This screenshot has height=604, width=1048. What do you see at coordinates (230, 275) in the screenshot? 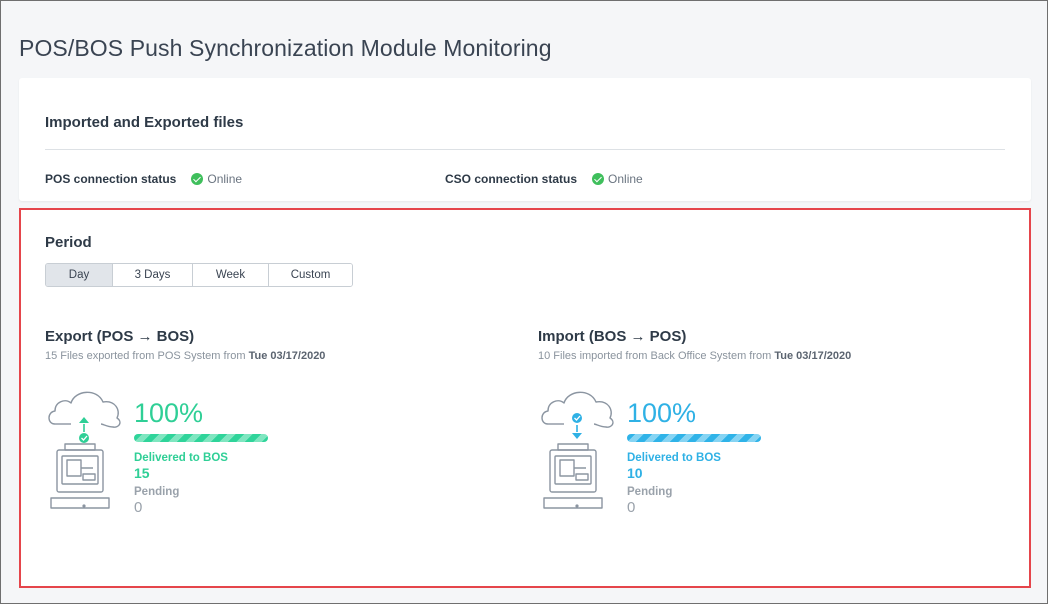
I see `period-option-week: Week` at bounding box center [230, 275].